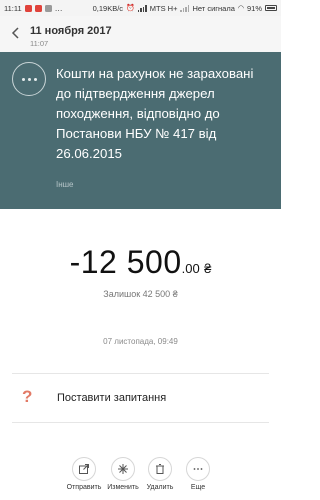 The height and width of the screenshot is (500, 320). Describe the element at coordinates (198, 469) in the screenshot. I see `more-dots-icon` at that location.